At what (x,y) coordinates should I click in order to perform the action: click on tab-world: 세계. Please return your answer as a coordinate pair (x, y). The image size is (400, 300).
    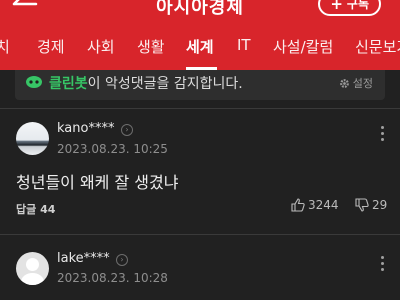
    Looking at the image, I should click on (200, 46).